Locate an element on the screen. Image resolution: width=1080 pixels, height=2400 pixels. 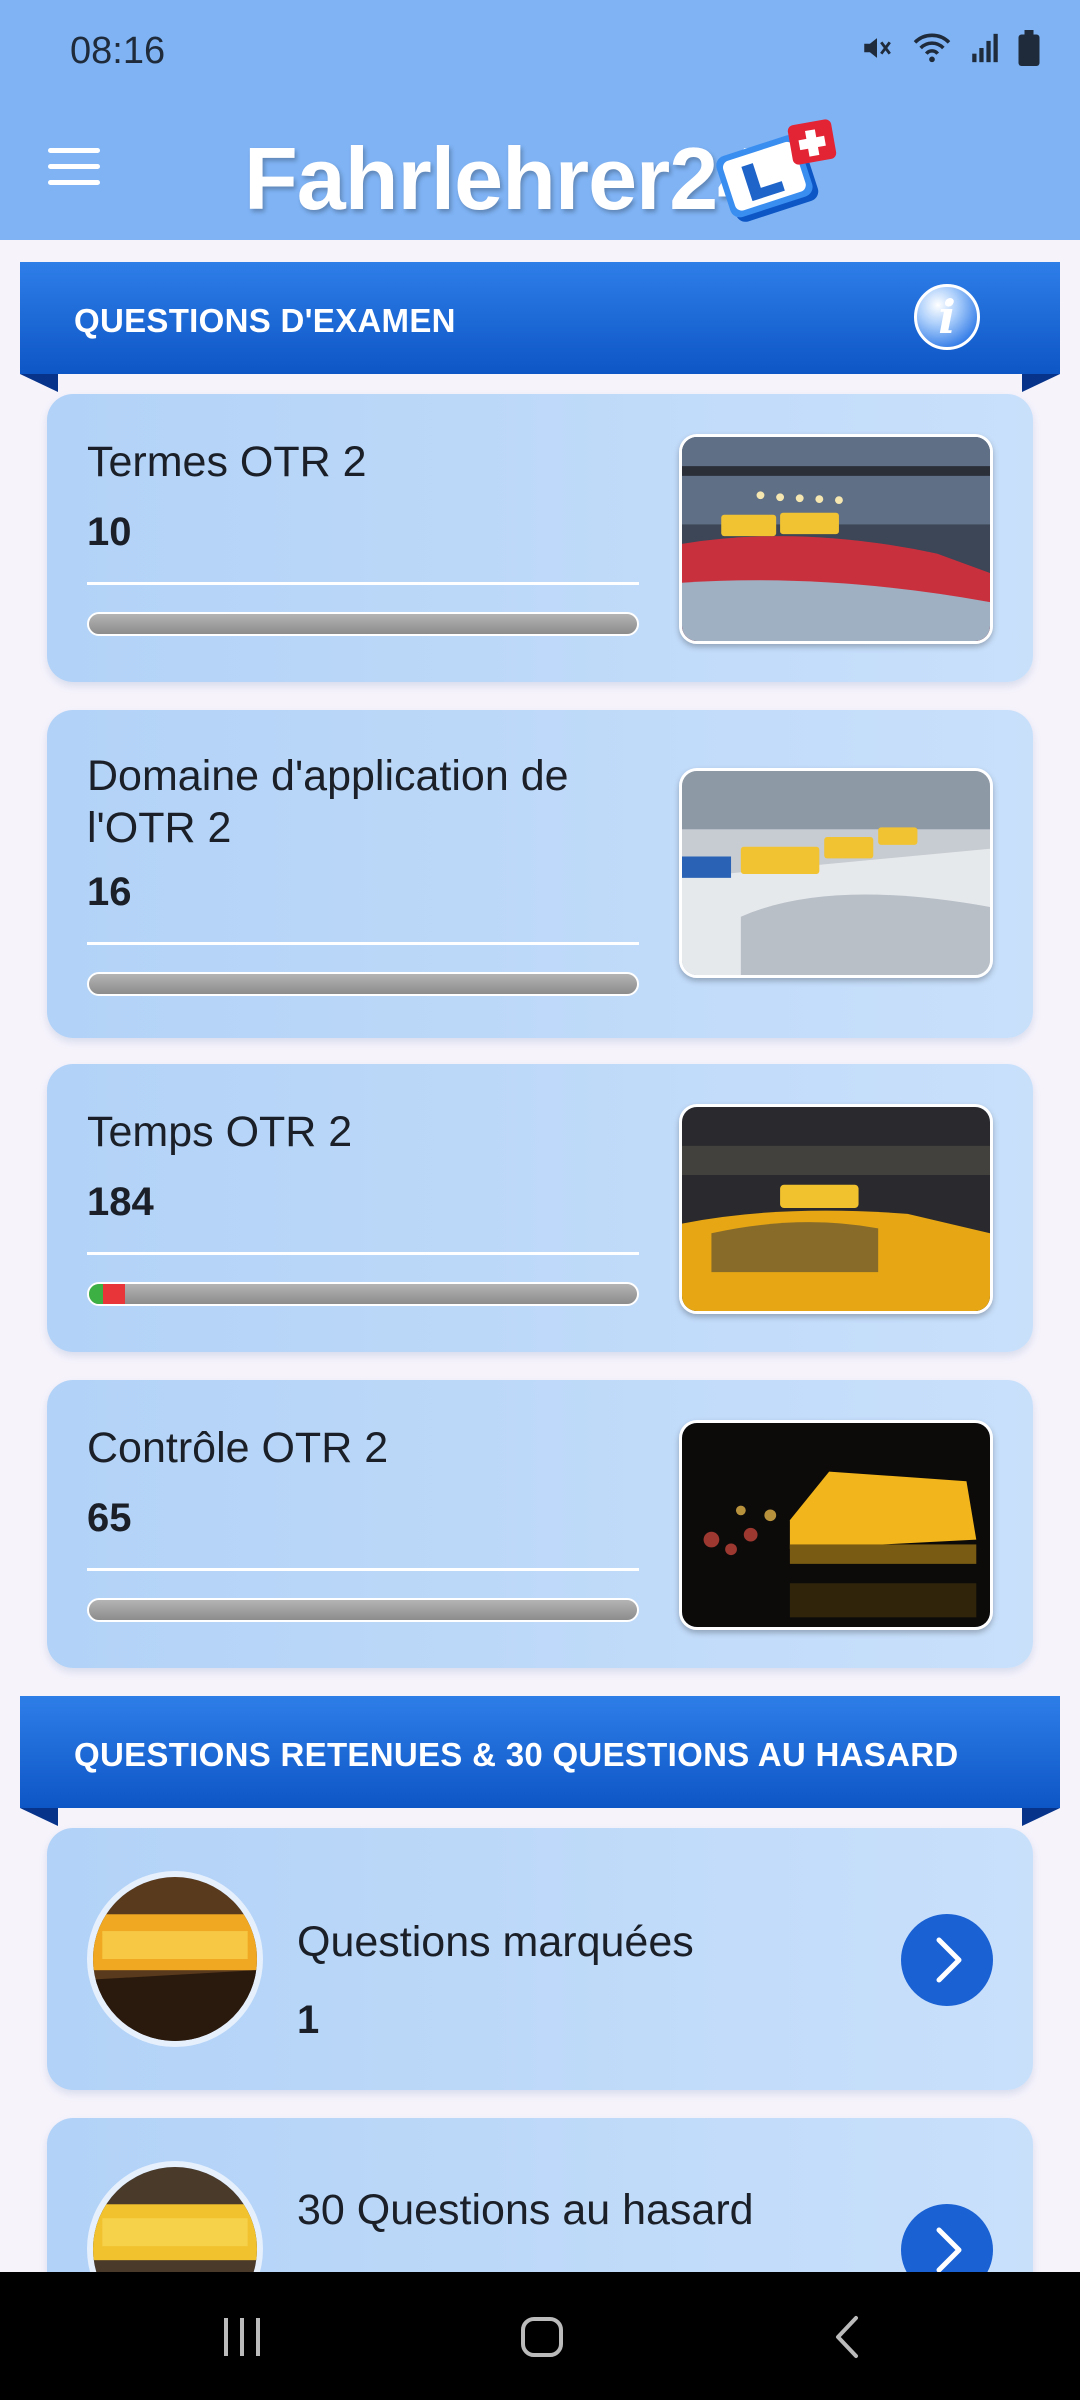
home-icon is located at coordinates (542, 2337).